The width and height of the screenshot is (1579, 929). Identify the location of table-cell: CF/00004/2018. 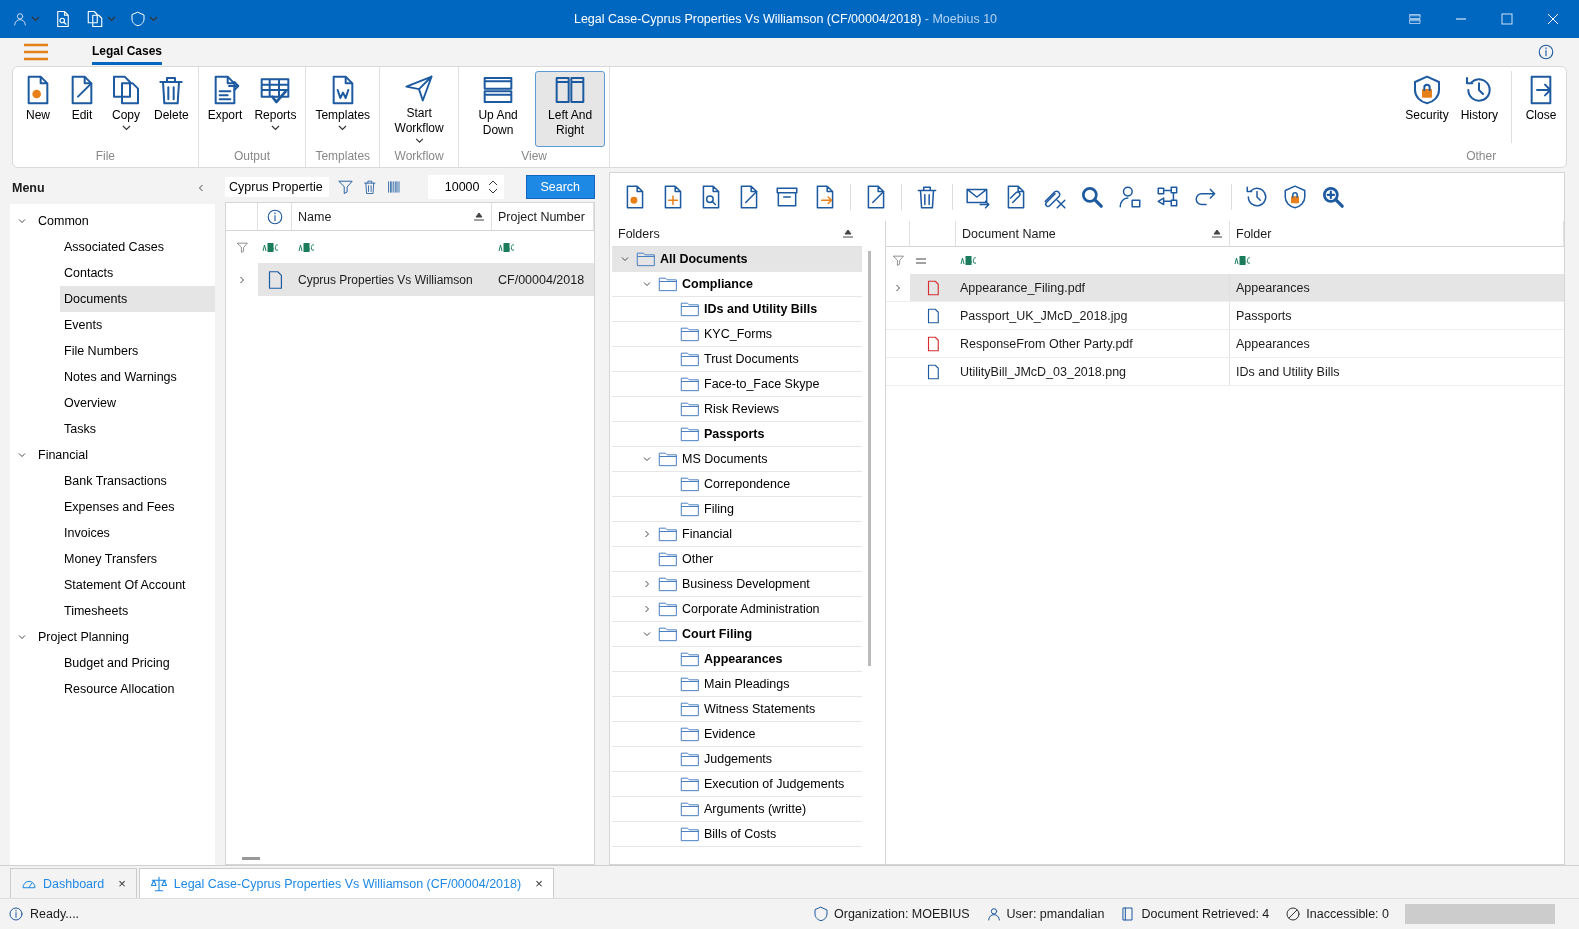
(543, 279).